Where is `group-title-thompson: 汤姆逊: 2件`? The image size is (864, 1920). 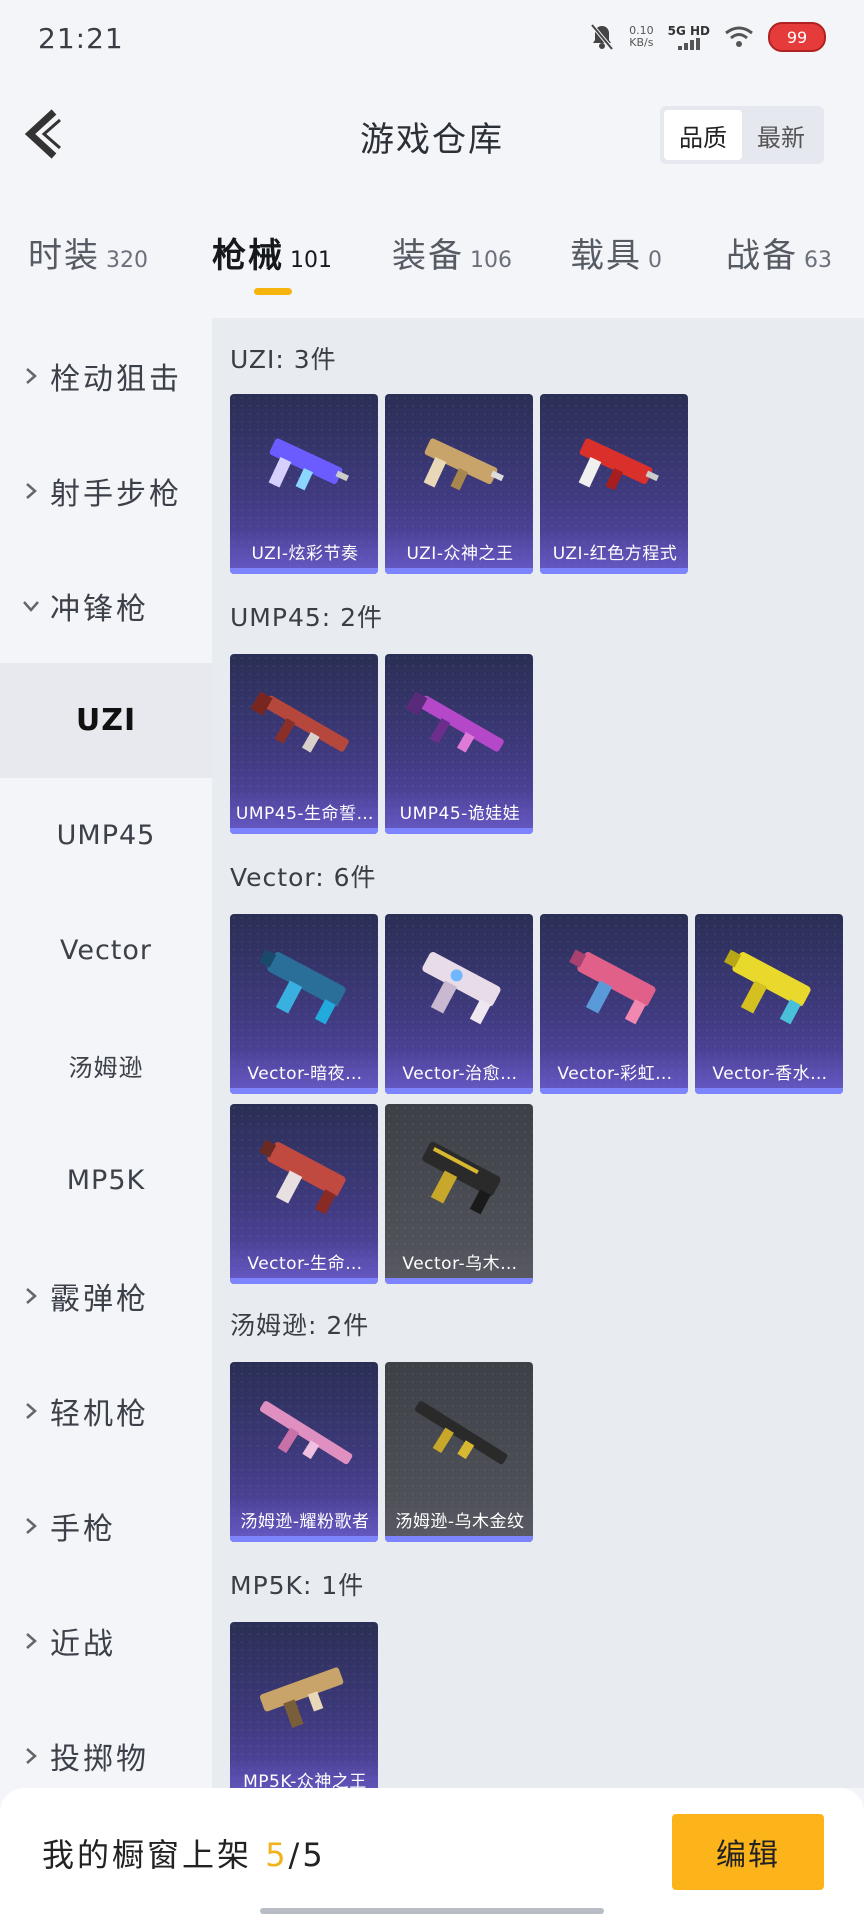 group-title-thompson: 汤姆逊: 2件 is located at coordinates (300, 1325).